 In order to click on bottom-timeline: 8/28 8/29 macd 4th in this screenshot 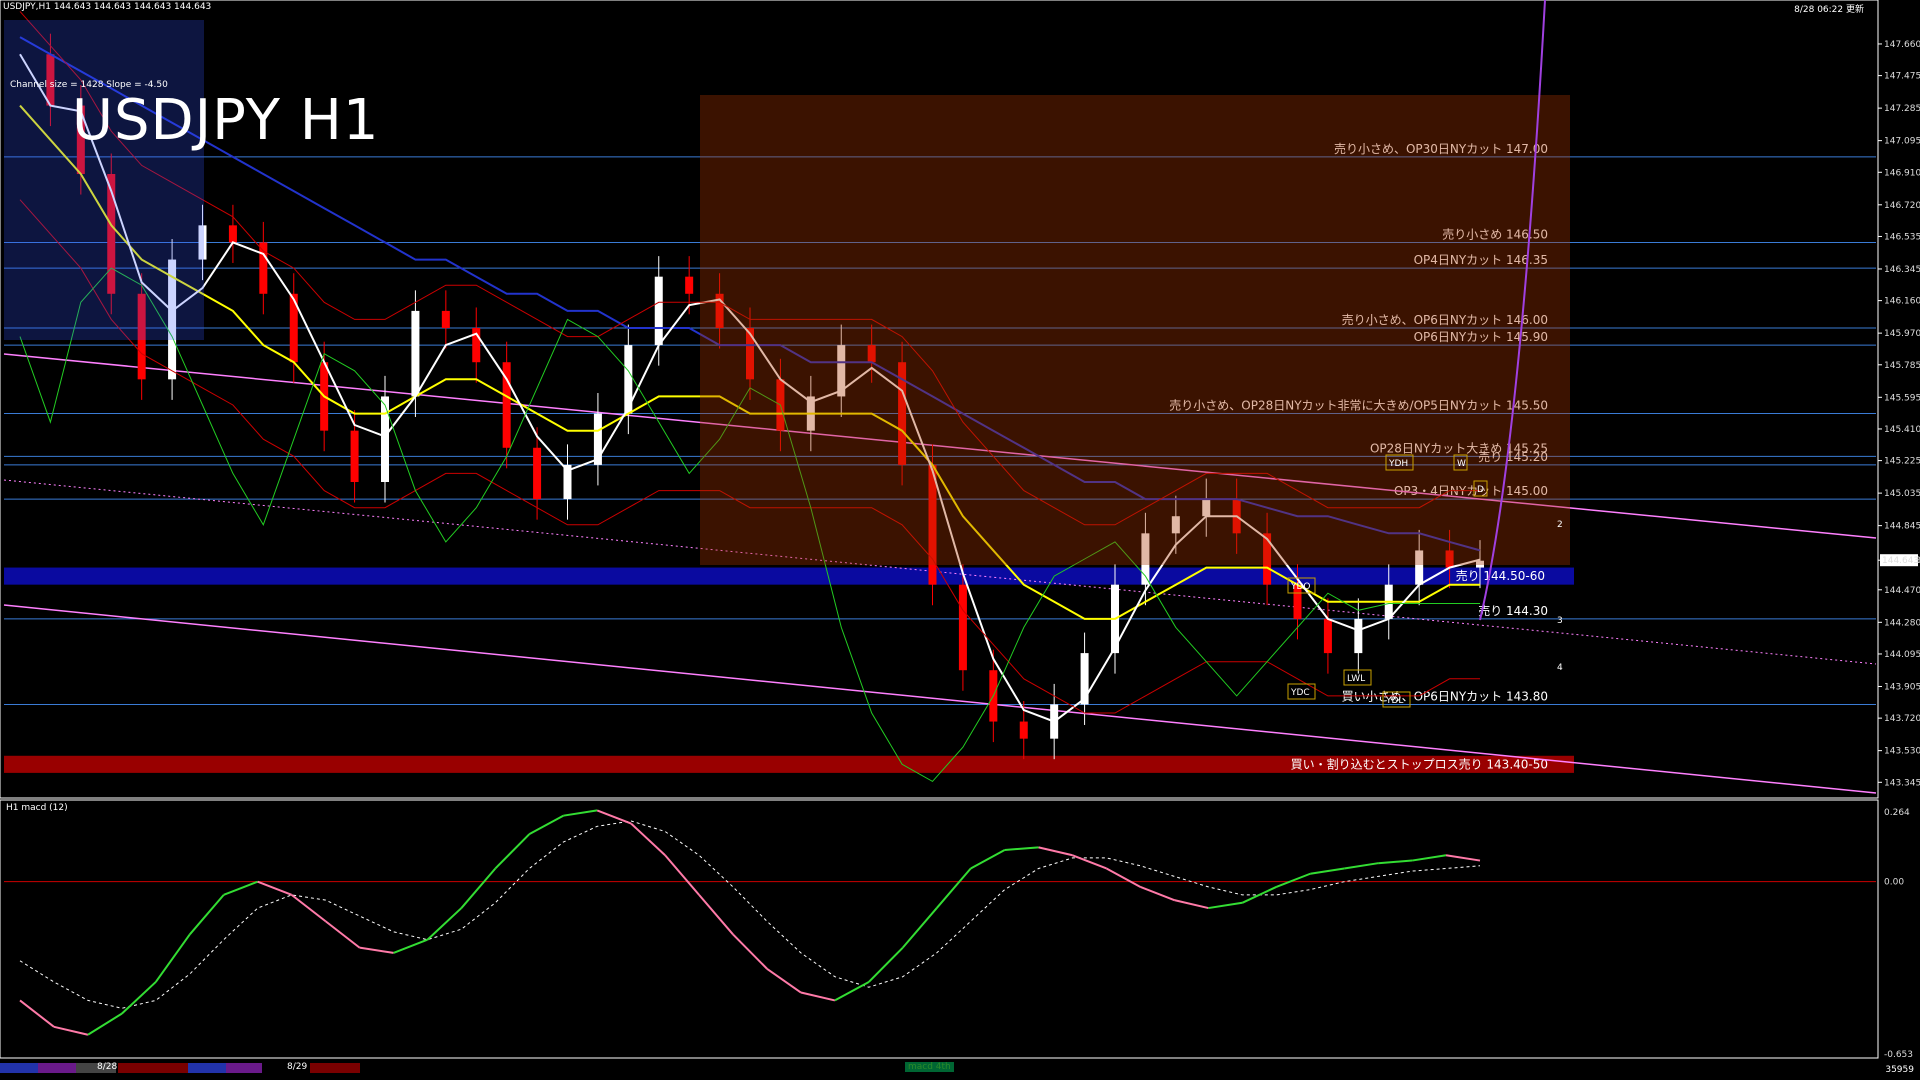, I will do `click(939, 1068)`.